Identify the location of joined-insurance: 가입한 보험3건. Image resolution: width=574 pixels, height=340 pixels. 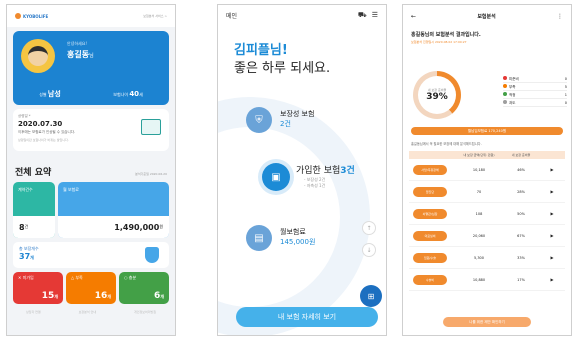
(325, 169).